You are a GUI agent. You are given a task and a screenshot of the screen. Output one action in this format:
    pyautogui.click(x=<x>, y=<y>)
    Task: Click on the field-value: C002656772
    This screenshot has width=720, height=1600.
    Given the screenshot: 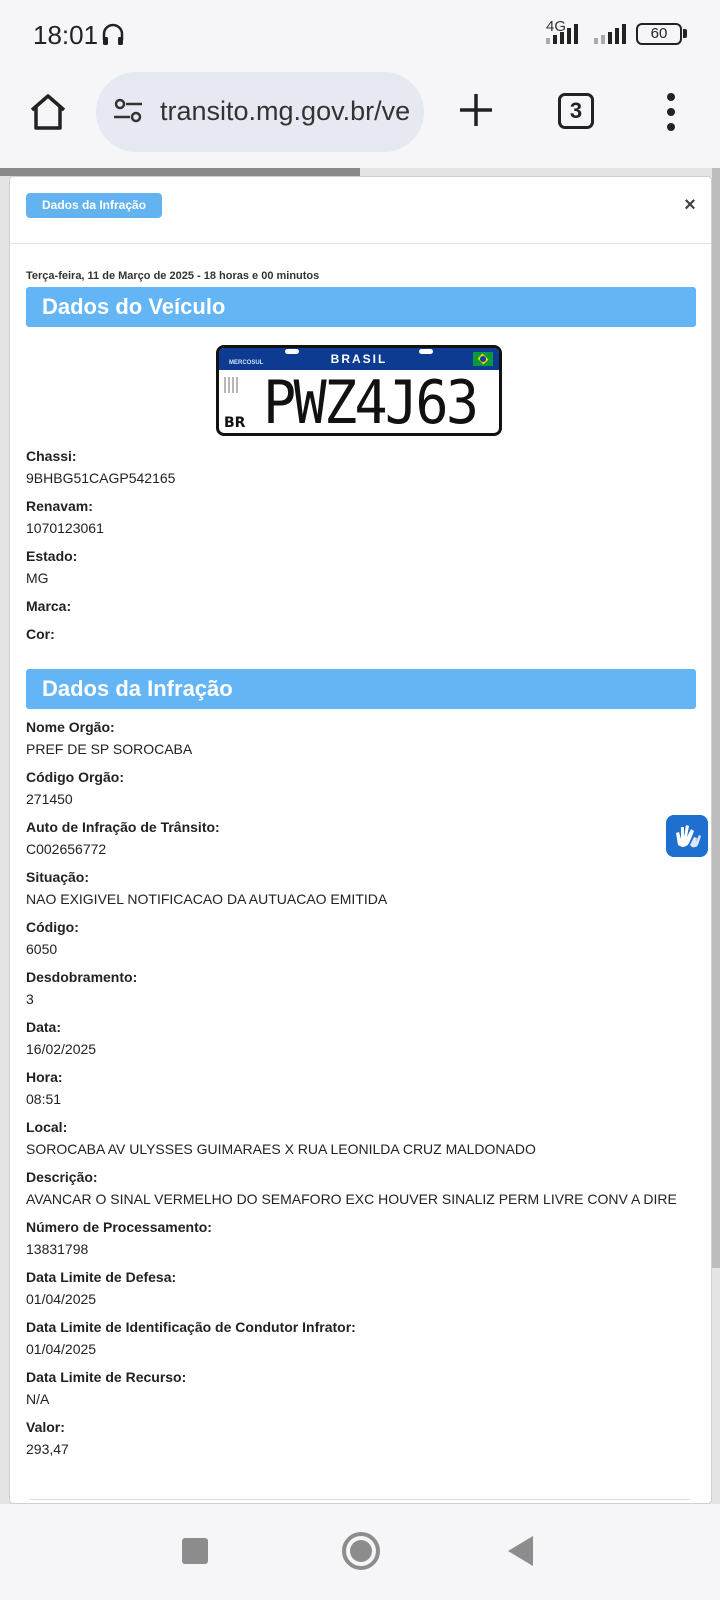 What is the action you would take?
    pyautogui.click(x=66, y=849)
    